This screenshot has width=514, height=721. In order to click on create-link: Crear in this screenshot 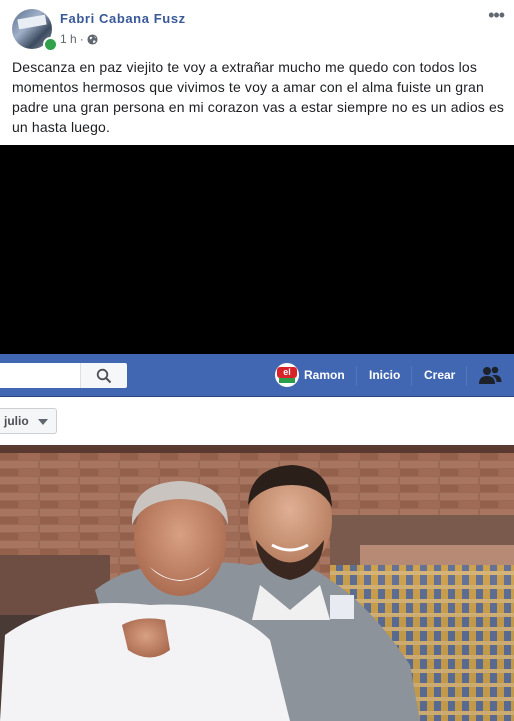, I will do `click(439, 375)`.